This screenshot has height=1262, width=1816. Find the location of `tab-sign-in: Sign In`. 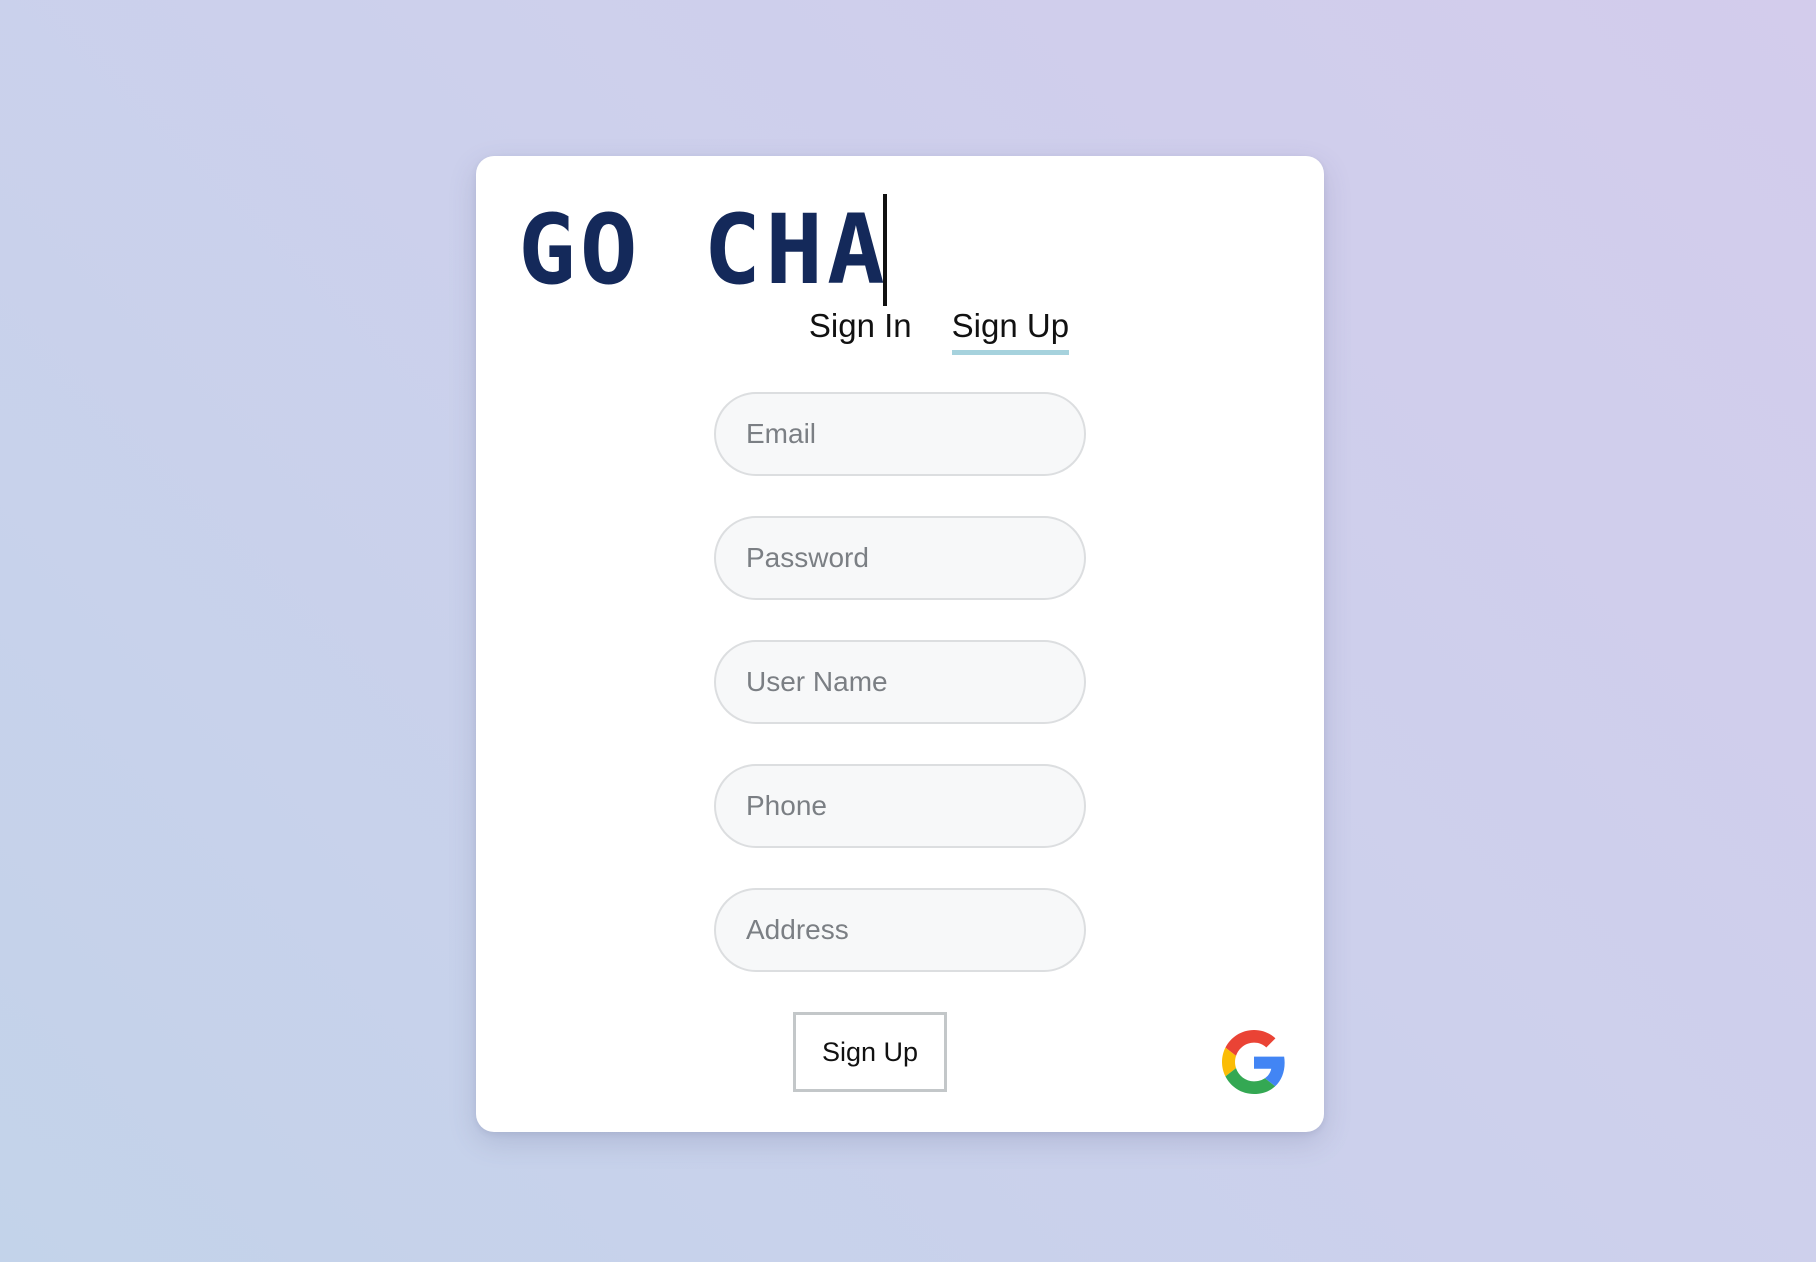

tab-sign-in: Sign In is located at coordinates (860, 330).